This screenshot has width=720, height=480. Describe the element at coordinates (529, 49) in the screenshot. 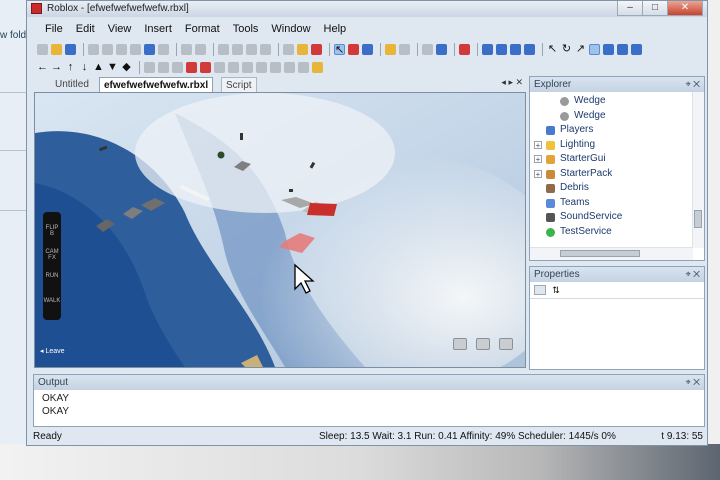

I see `window-4-icon` at that location.